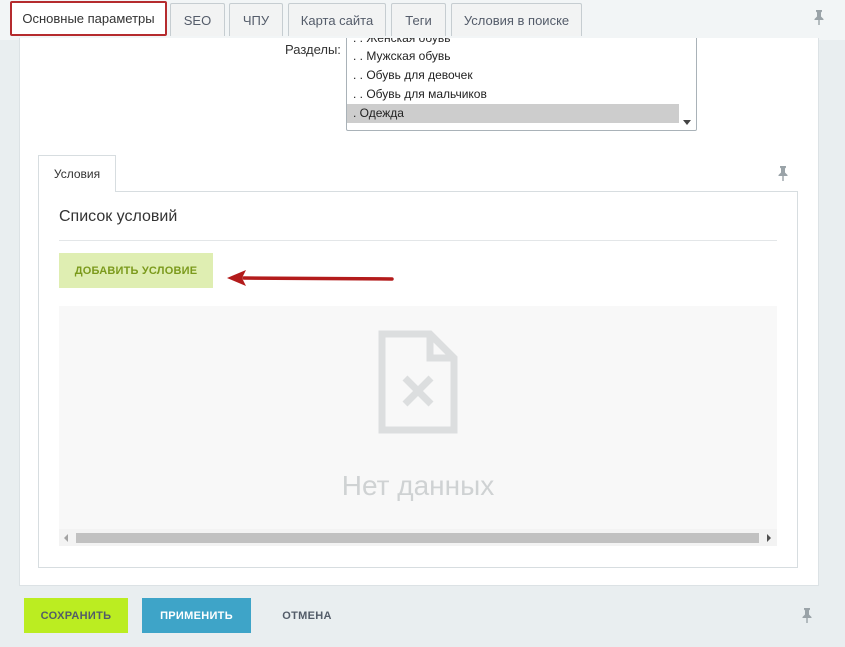 The height and width of the screenshot is (647, 845). I want to click on scroll-right-arrow-icon, so click(769, 538).